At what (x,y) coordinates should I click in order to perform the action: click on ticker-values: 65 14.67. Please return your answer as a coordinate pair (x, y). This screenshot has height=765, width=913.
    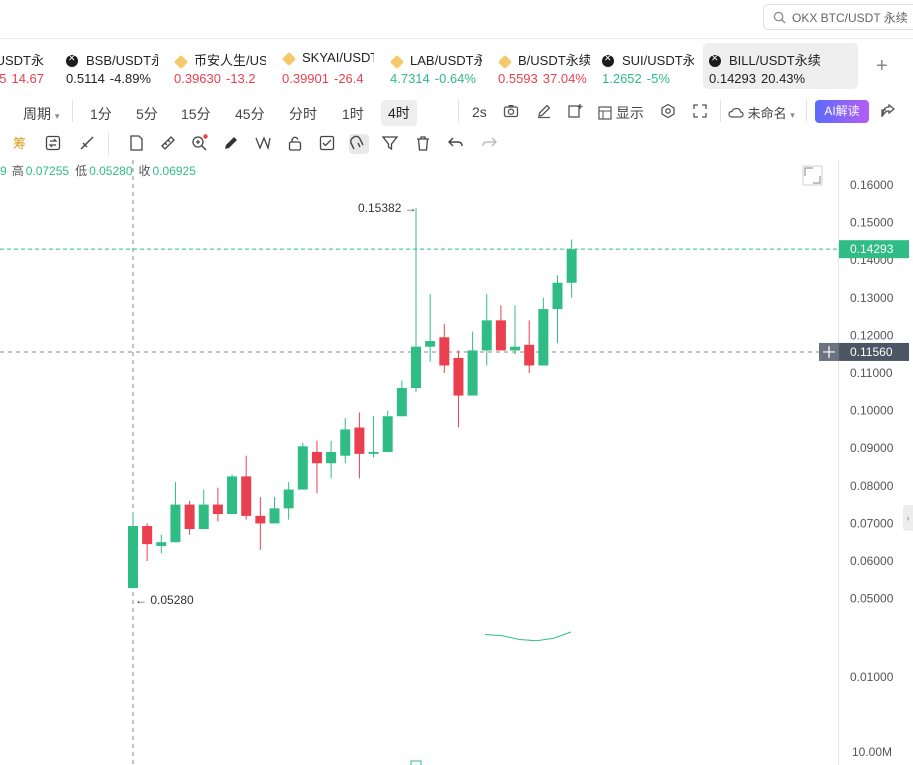
    Looking at the image, I should click on (22, 78).